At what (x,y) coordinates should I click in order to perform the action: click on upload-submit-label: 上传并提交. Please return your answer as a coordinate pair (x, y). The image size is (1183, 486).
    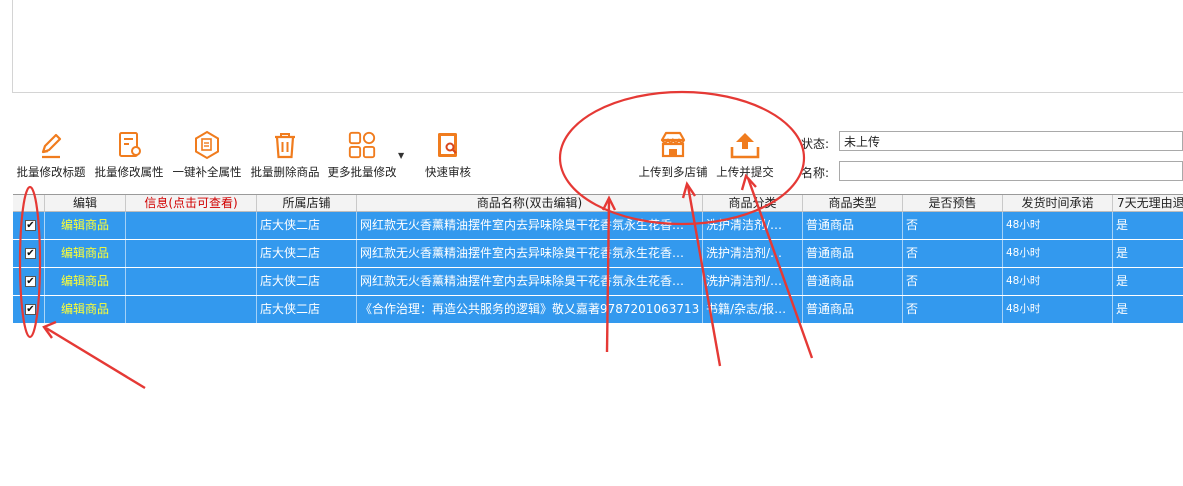
    Looking at the image, I should click on (745, 172).